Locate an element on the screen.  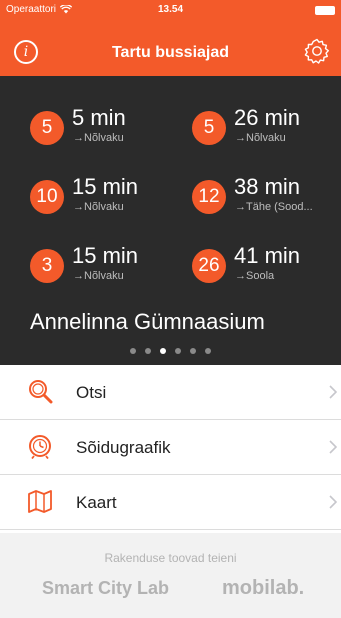
departure-time: 41 min is located at coordinates (267, 255).